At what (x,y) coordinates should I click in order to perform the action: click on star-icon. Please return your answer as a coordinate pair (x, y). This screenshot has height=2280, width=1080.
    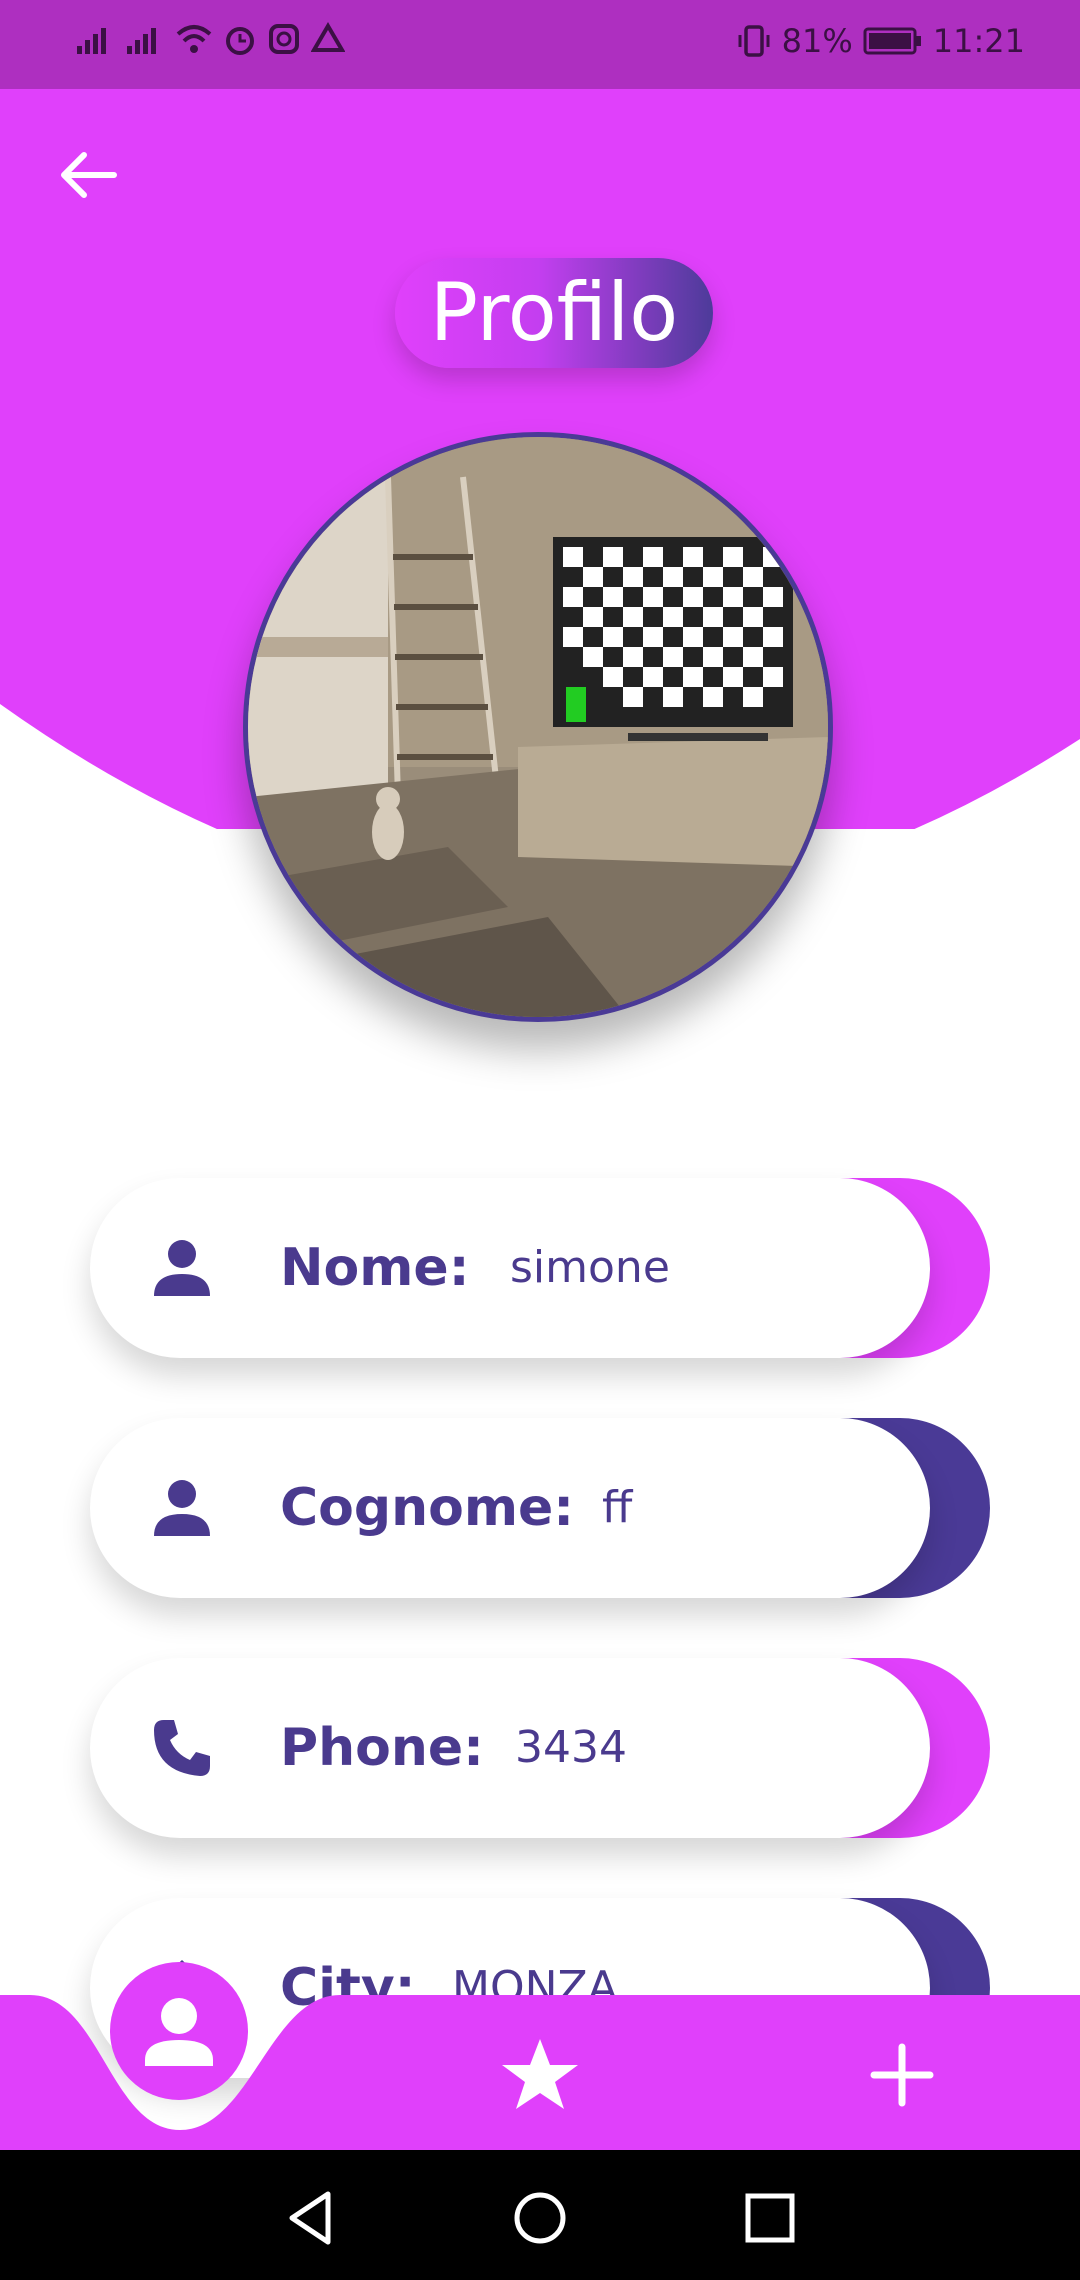
    Looking at the image, I should click on (540, 2074).